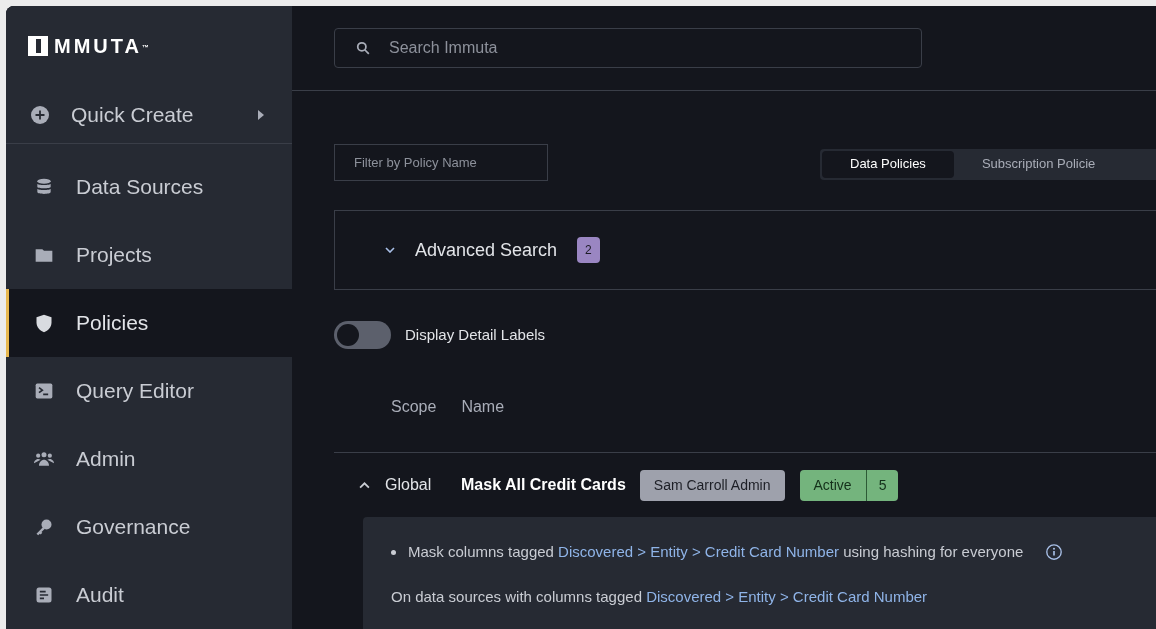 The width and height of the screenshot is (1156, 629). Describe the element at coordinates (483, 407) in the screenshot. I see `column-header: Name` at that location.